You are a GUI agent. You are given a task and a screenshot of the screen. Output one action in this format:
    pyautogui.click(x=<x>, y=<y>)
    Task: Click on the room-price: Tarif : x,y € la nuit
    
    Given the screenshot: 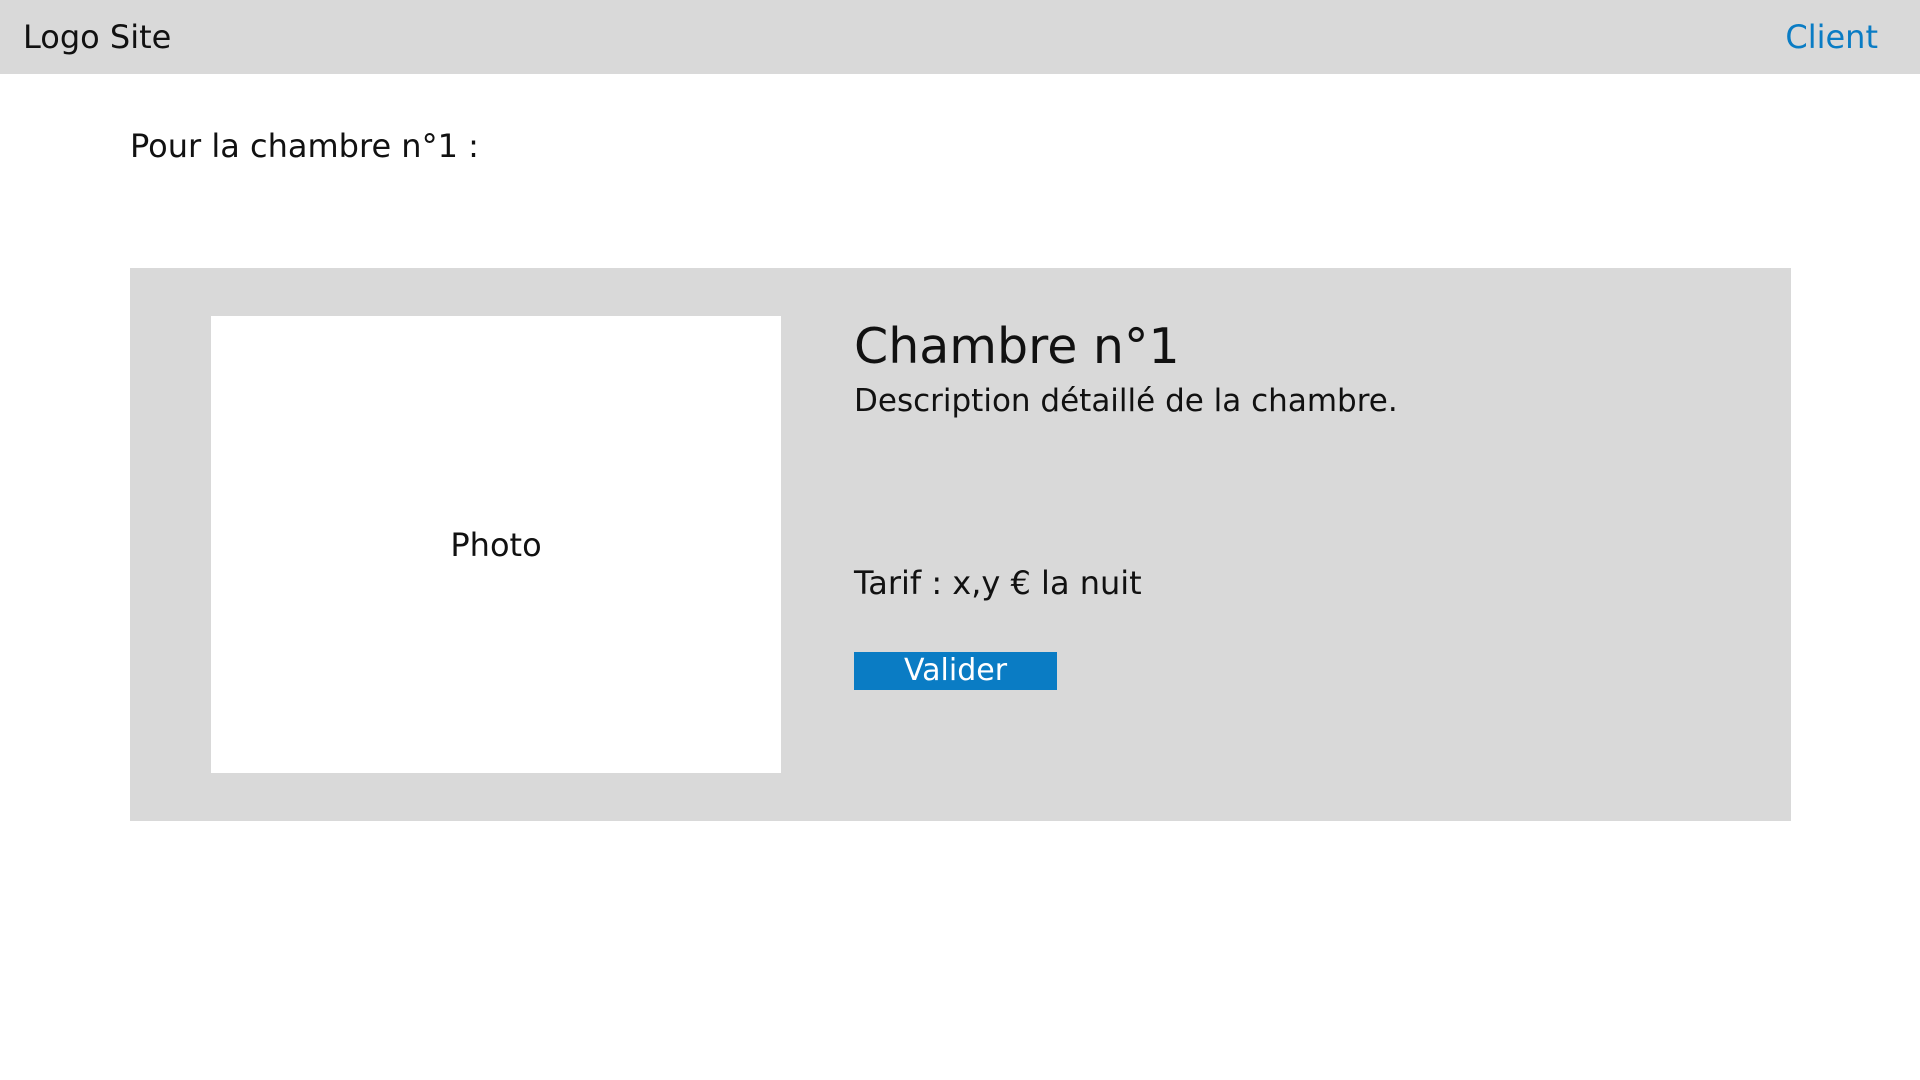 What is the action you would take?
    pyautogui.click(x=998, y=583)
    